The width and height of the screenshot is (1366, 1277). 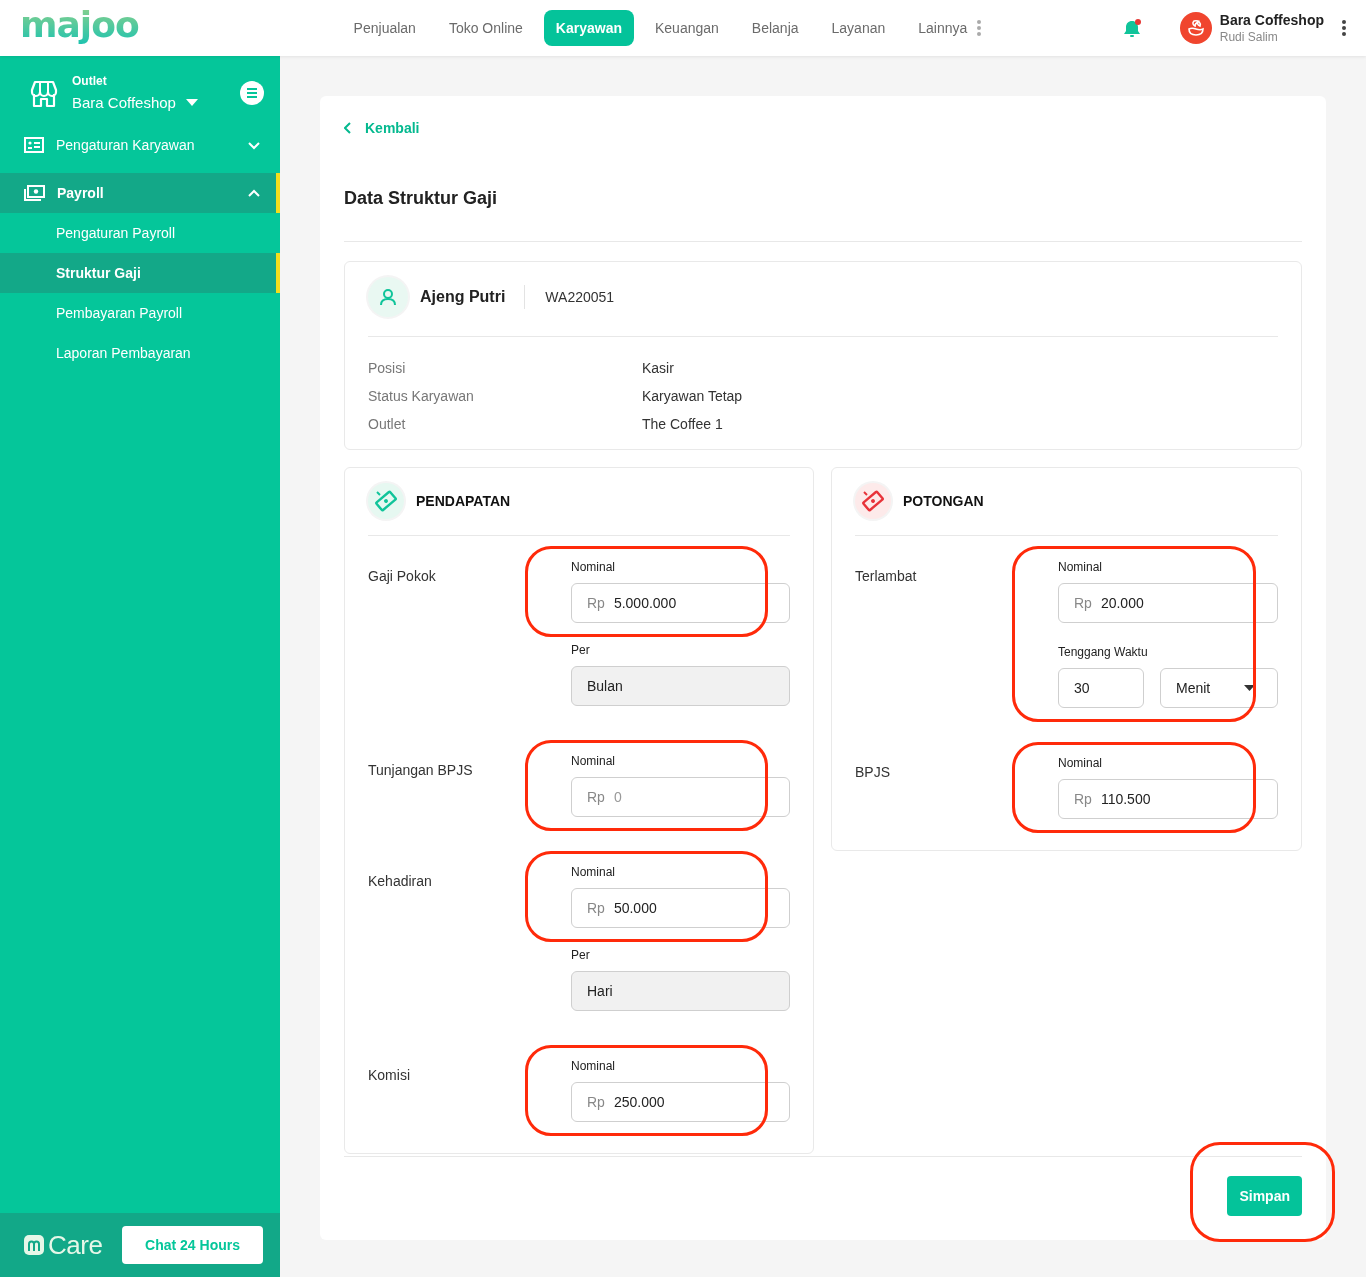 What do you see at coordinates (463, 501) in the screenshot?
I see `section-title: PENDAPATAN` at bounding box center [463, 501].